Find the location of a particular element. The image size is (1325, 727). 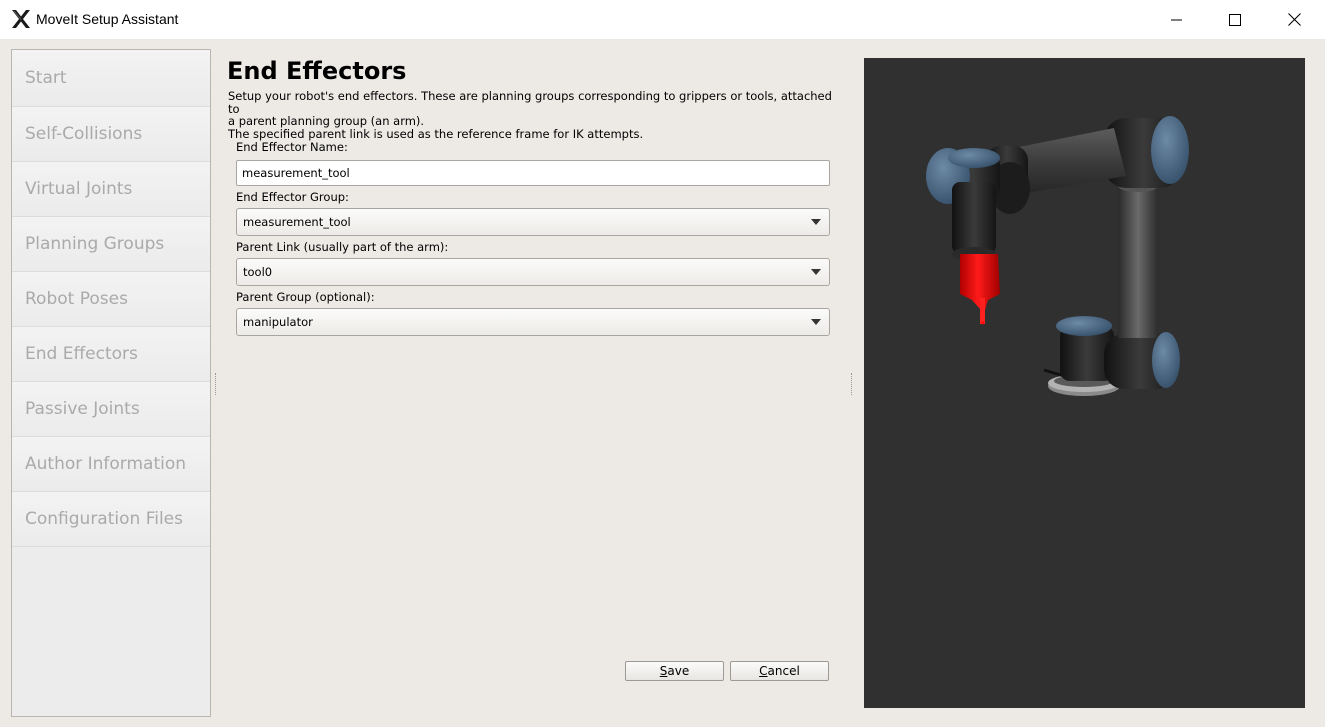

sidebar-item-robot-poses: Robot Poses is located at coordinates (111, 299).